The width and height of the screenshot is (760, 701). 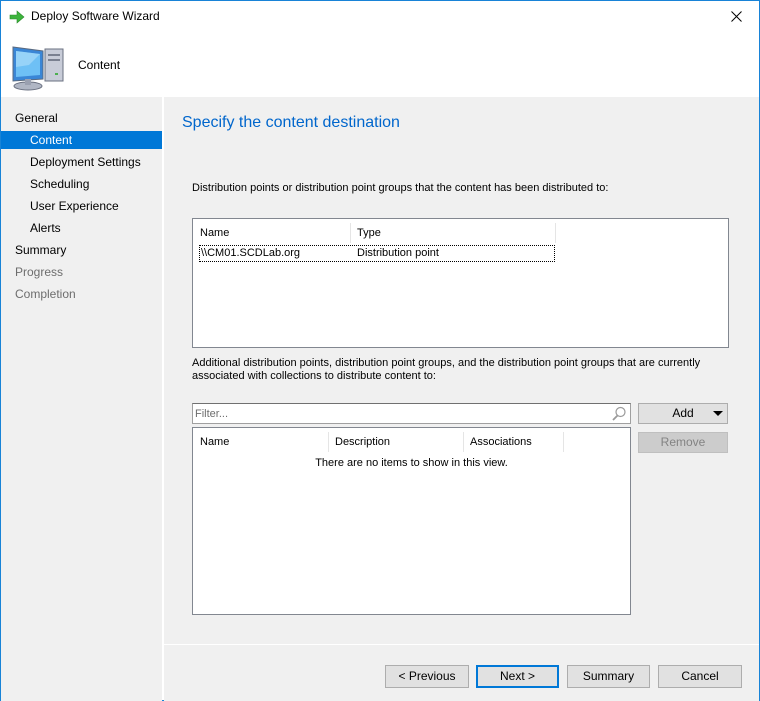 I want to click on nav-item-content: Content, so click(x=81, y=140).